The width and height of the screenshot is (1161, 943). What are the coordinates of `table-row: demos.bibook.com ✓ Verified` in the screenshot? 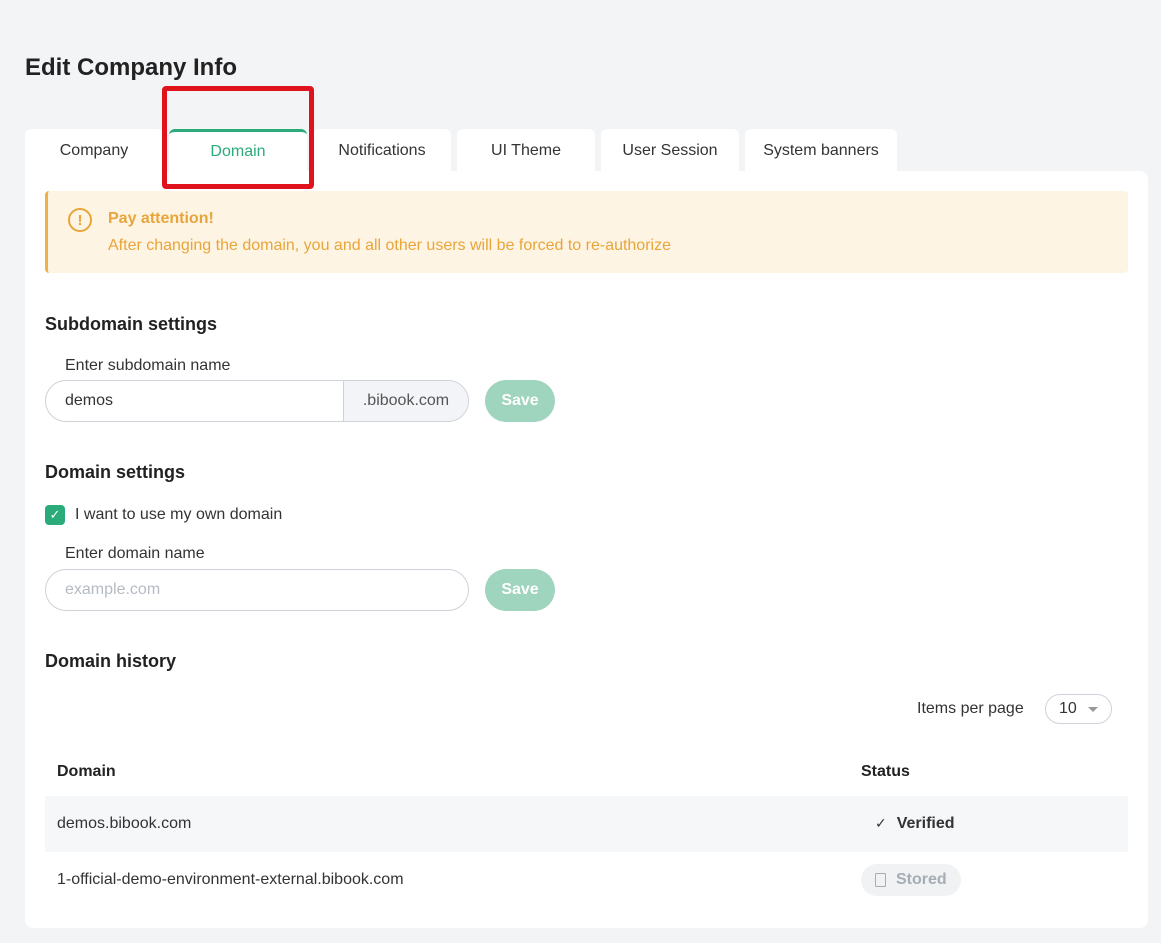 It's located at (586, 824).